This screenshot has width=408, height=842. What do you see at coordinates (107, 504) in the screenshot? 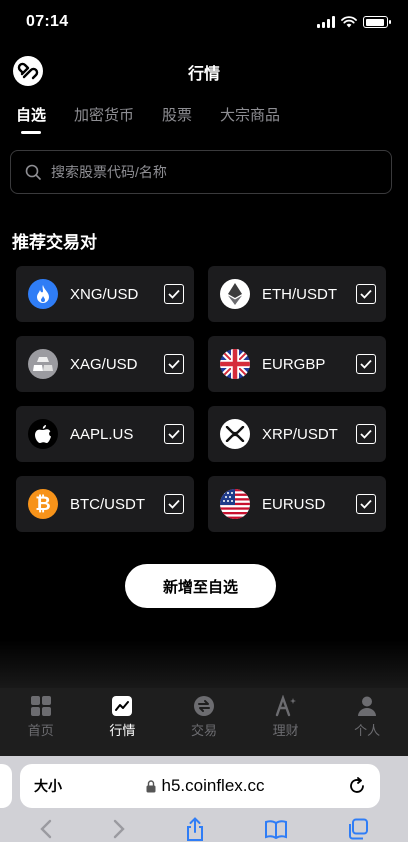
I see `pair-label: BTC/USDT` at bounding box center [107, 504].